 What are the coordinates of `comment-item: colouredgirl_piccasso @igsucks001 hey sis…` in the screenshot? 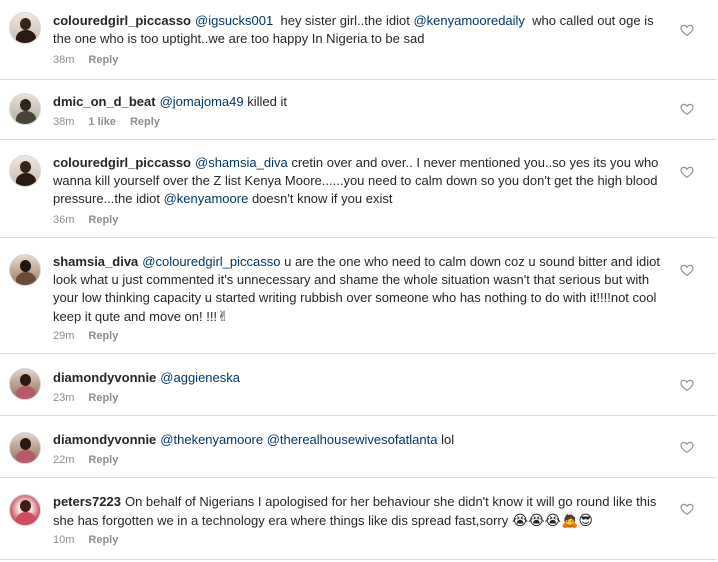 It's located at (358, 40).